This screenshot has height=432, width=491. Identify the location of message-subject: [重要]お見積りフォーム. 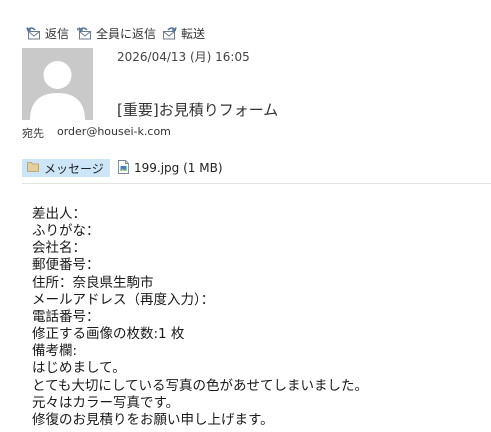
(198, 110).